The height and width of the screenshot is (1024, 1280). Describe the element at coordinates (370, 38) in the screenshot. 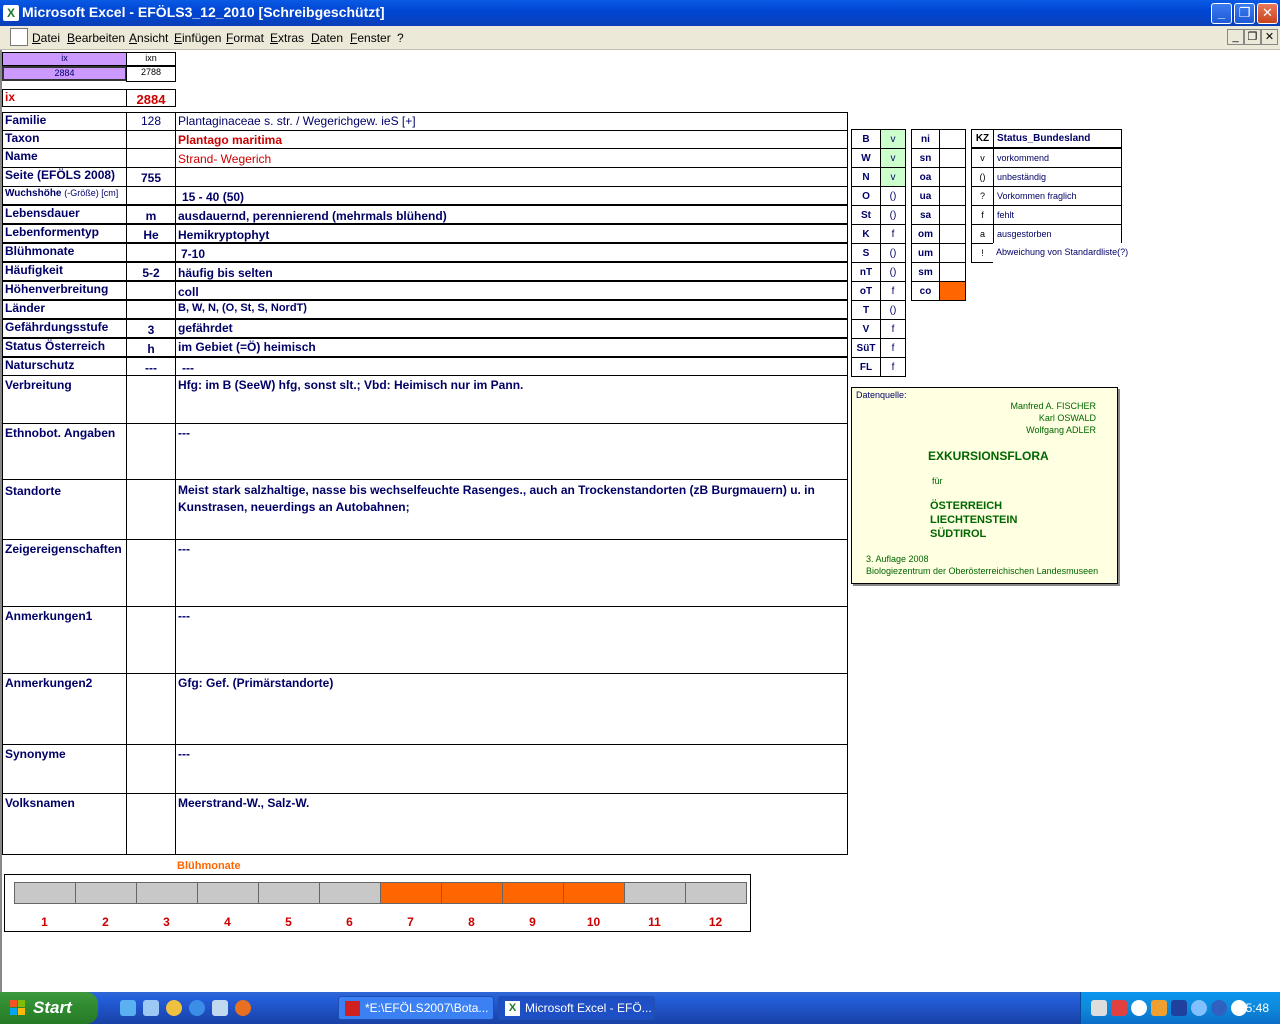

I see `menu-fenster: Fenster` at that location.